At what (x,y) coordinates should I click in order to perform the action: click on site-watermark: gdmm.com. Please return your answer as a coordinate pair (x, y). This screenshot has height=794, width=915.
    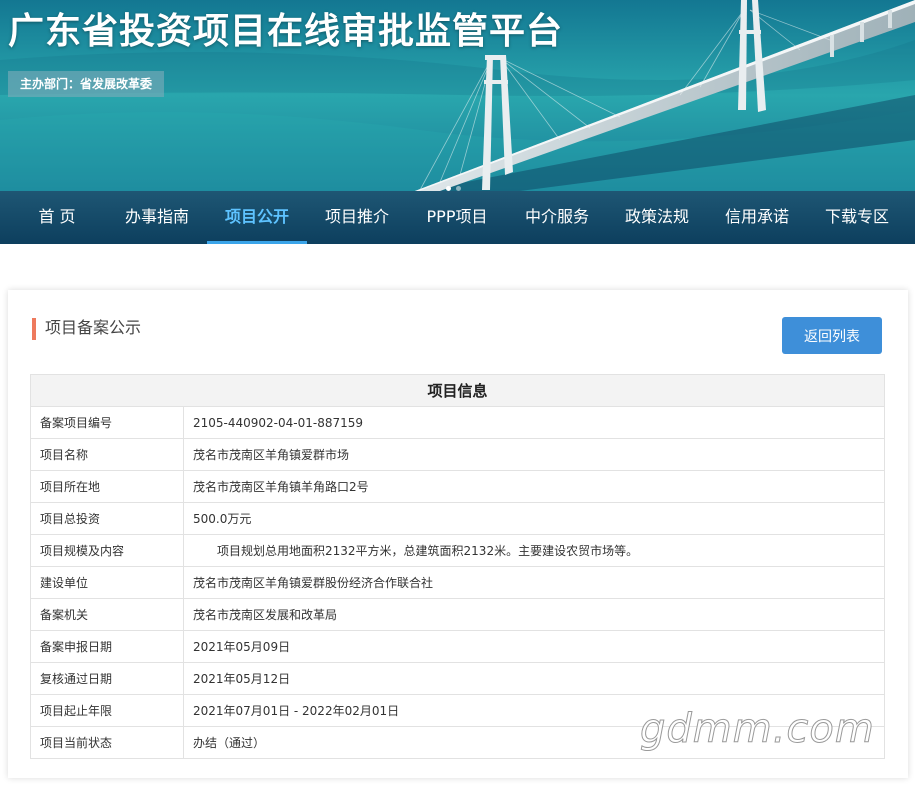
    Looking at the image, I should click on (757, 729).